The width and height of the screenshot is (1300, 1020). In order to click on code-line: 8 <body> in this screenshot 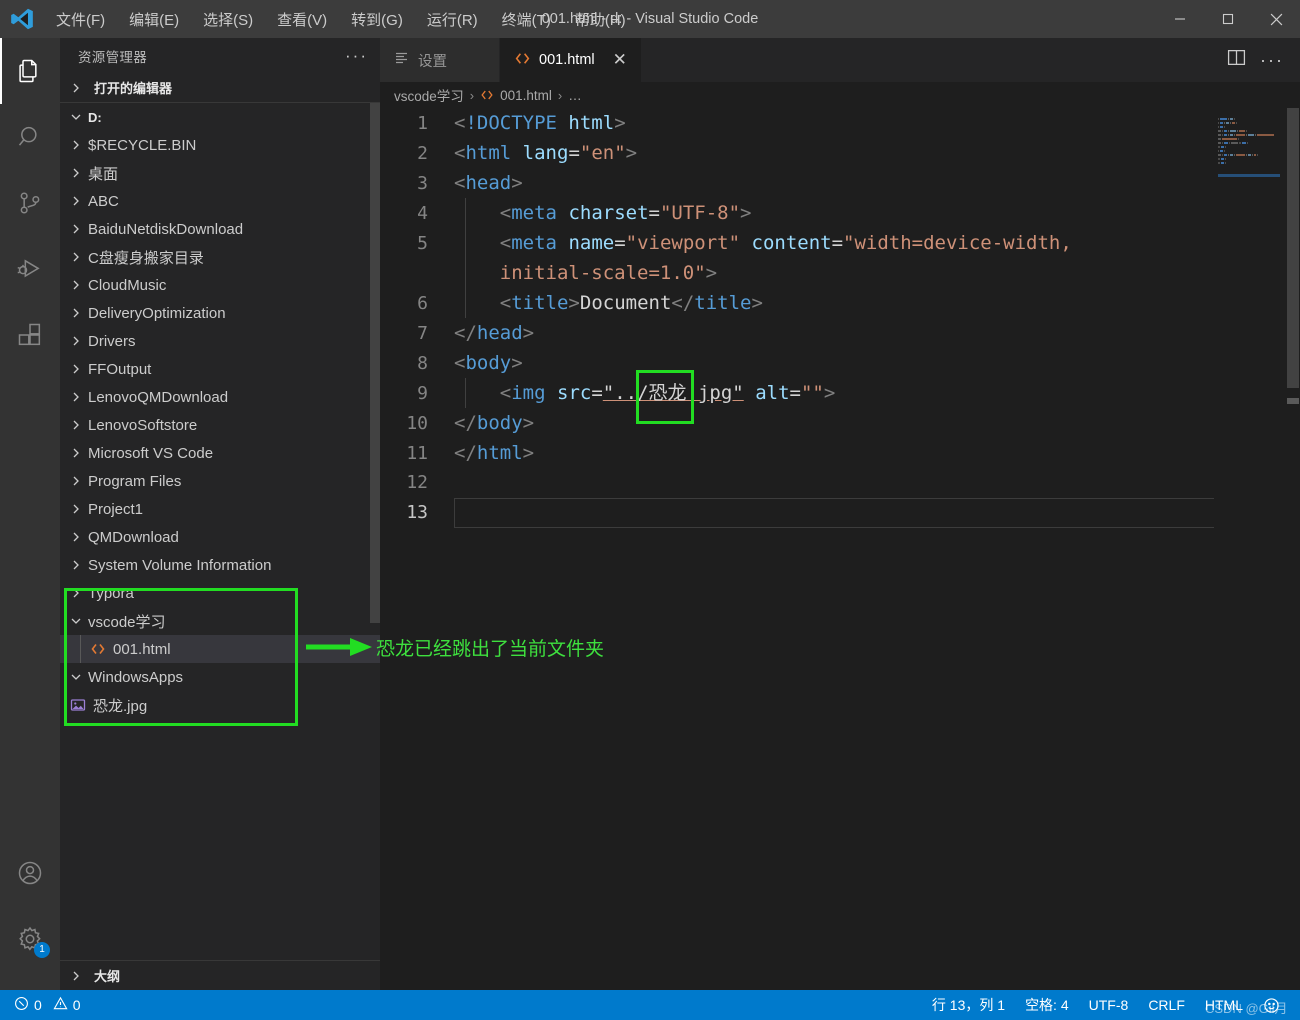, I will do `click(840, 363)`.